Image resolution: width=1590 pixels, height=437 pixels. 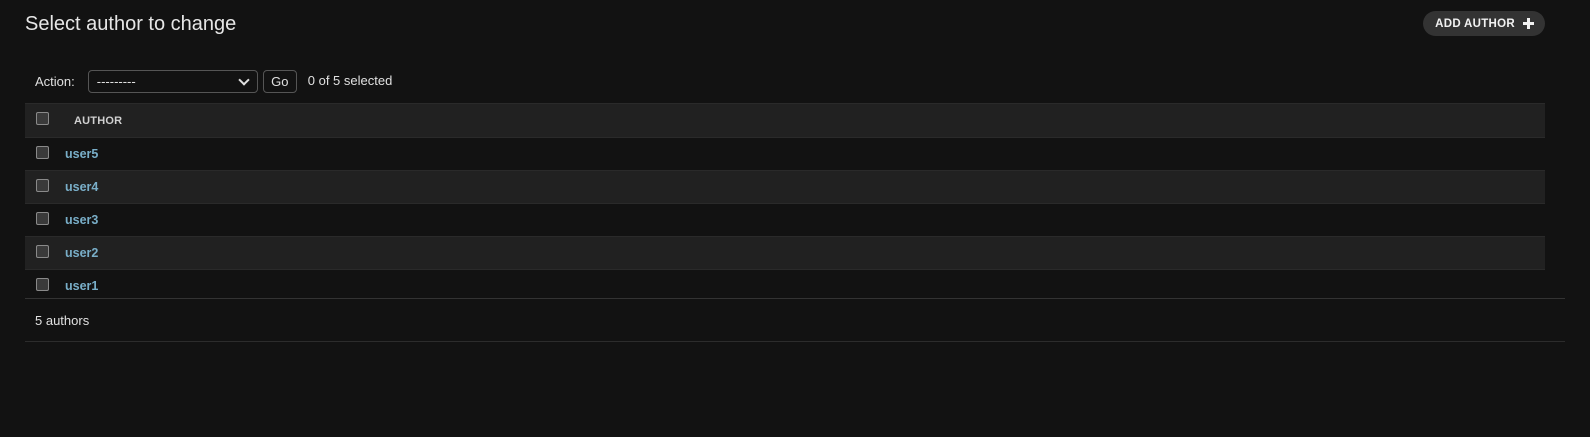 What do you see at coordinates (795, 341) in the screenshot?
I see `paginator-divider` at bounding box center [795, 341].